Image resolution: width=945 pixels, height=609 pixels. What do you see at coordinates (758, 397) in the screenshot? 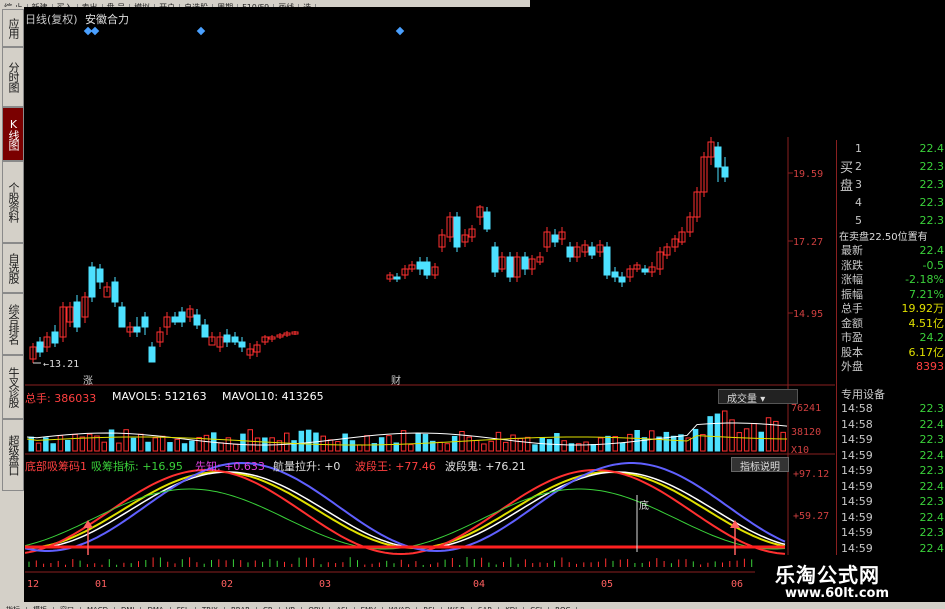
I see `volume-dropdown: 成交量 ▾` at bounding box center [758, 397].